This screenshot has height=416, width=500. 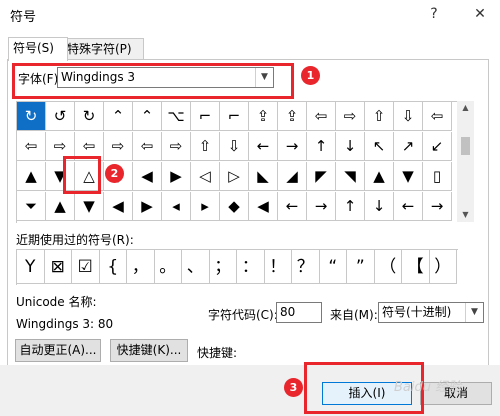 What do you see at coordinates (103, 49) in the screenshot?
I see `tab-special-chars: 特殊字符(P)` at bounding box center [103, 49].